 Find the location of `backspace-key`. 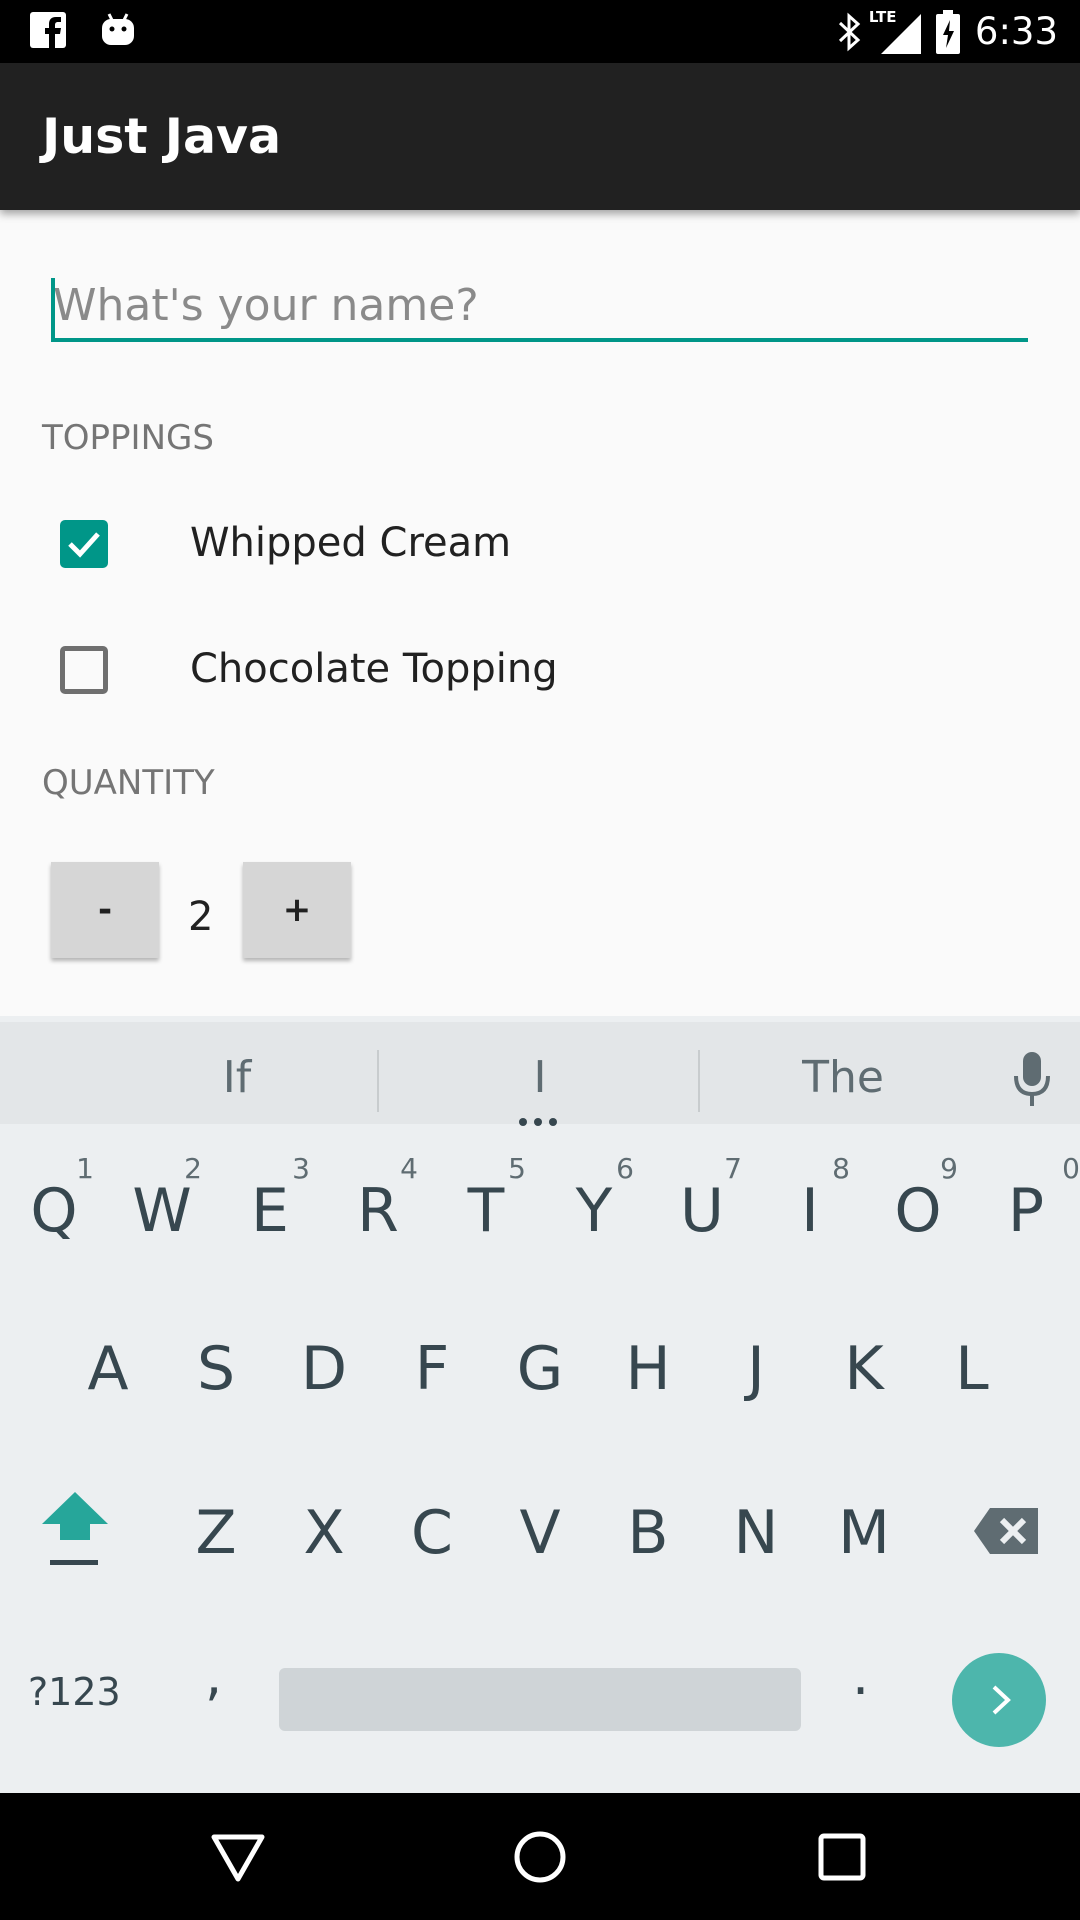

backspace-key is located at coordinates (1010, 1561).